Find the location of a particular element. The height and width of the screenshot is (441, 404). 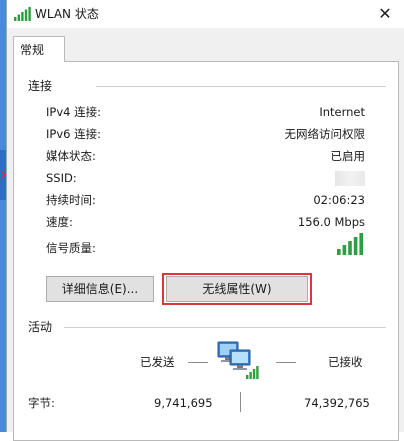

wifi-signal-icon is located at coordinates (22, 14).